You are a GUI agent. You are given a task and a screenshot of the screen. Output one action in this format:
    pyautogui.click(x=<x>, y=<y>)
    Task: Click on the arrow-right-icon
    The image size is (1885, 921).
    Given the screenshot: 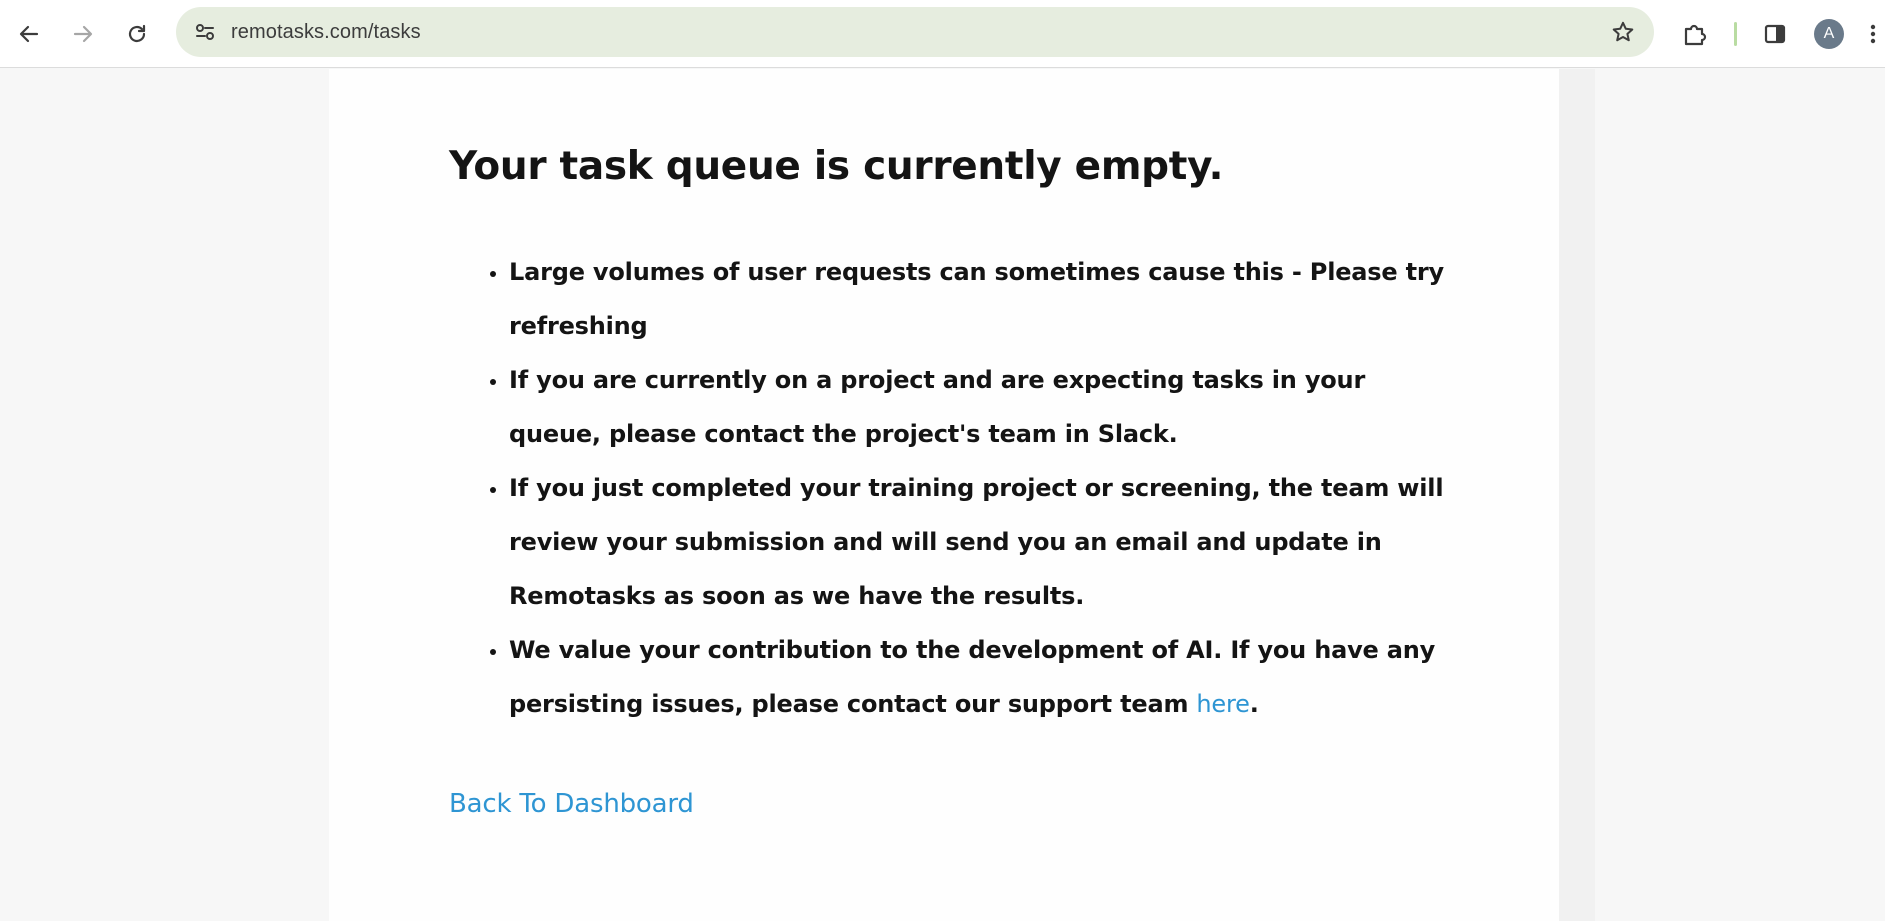 What is the action you would take?
    pyautogui.click(x=83, y=34)
    